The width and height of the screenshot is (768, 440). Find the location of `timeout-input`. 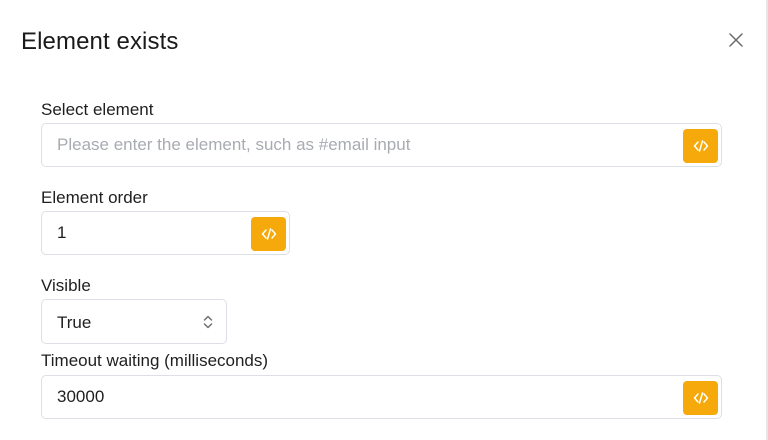

timeout-input is located at coordinates (367, 397).